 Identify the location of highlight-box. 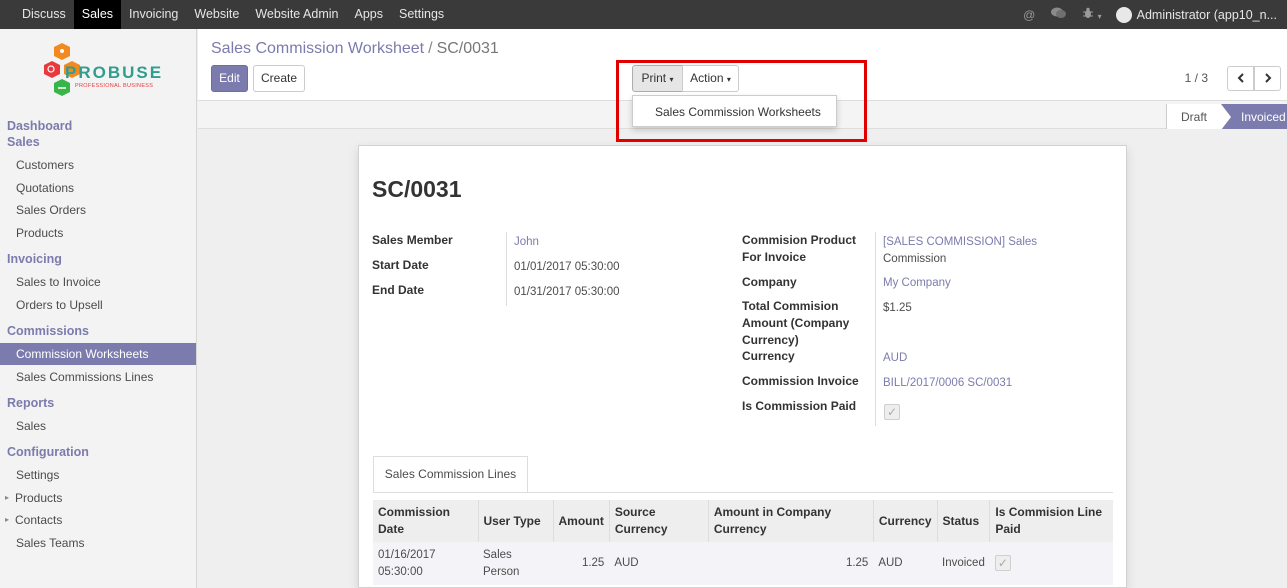
(741, 101).